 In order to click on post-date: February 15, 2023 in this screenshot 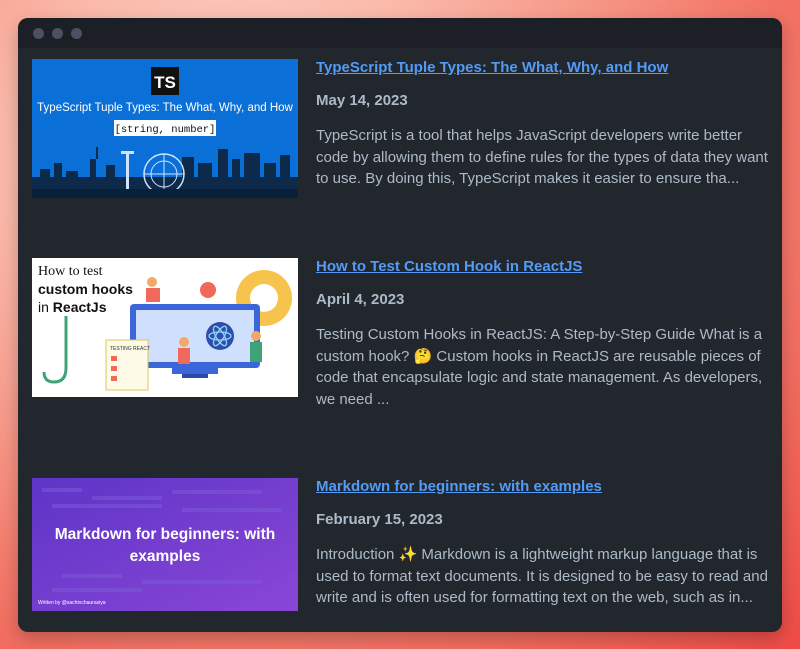, I will do `click(379, 519)`.